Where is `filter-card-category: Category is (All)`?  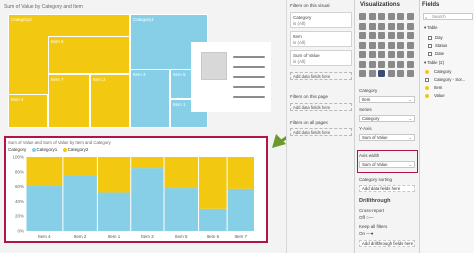 filter-card-category: Category is (All) is located at coordinates (321, 20).